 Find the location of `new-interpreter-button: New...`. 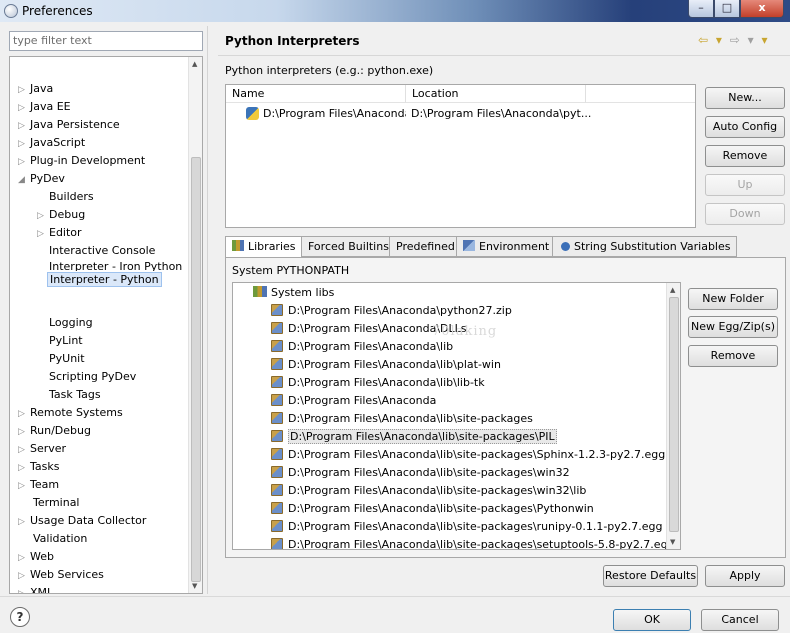

new-interpreter-button: New... is located at coordinates (745, 98).